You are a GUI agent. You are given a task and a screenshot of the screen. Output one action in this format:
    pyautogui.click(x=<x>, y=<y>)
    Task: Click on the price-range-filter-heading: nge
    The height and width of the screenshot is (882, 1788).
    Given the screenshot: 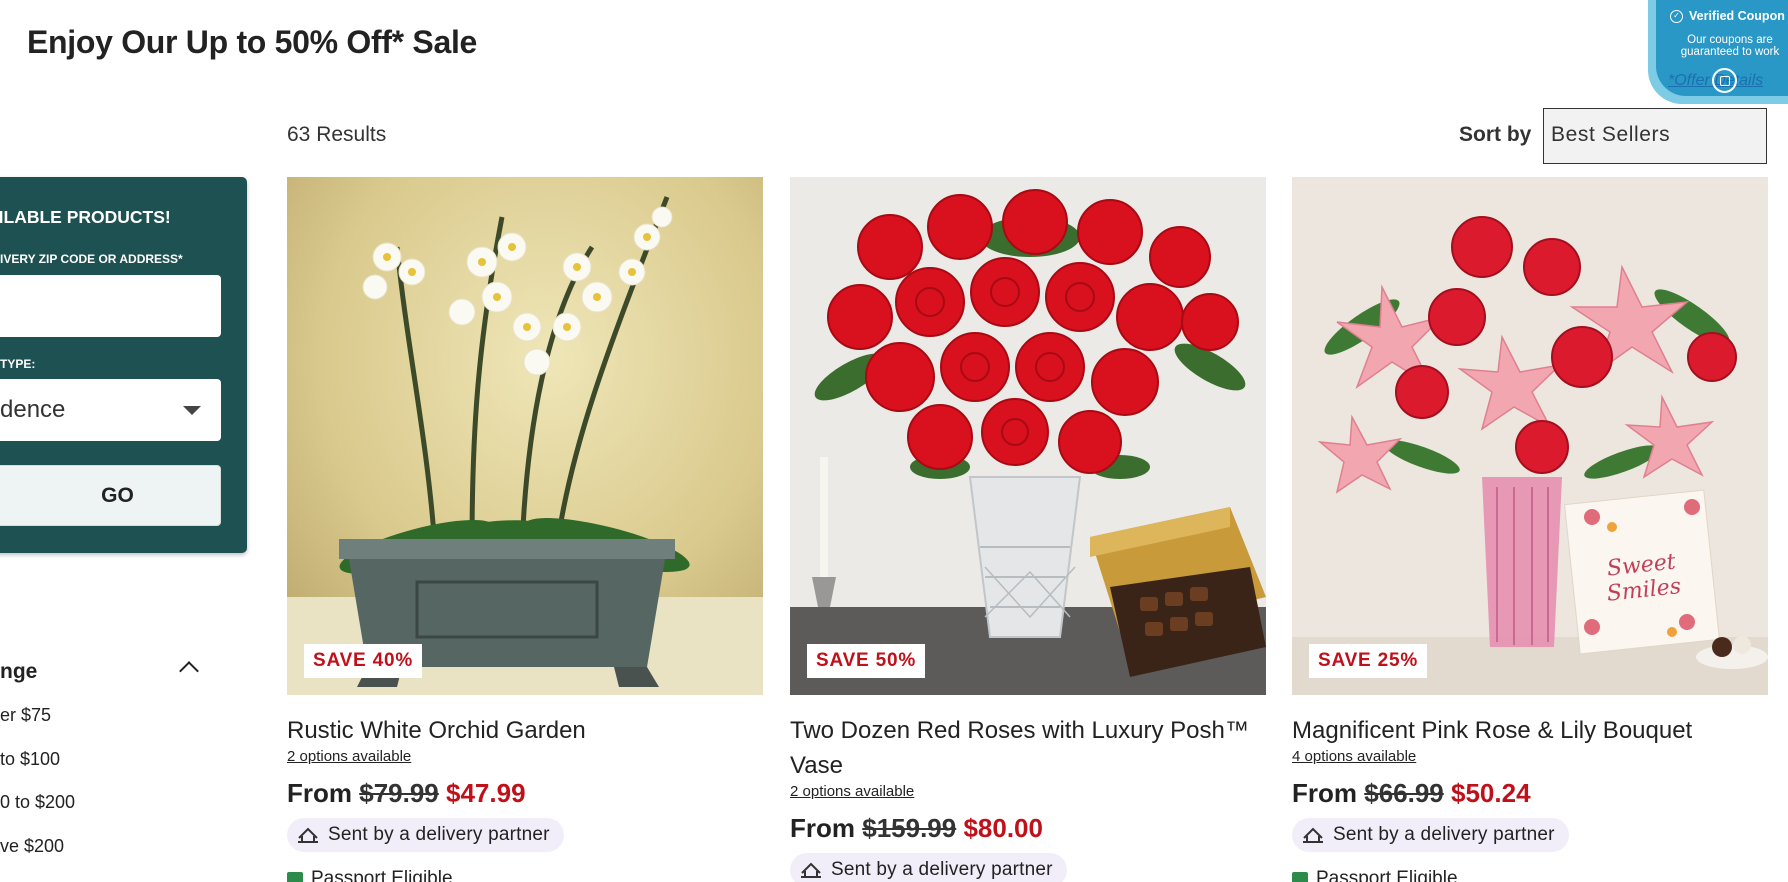 What is the action you would take?
    pyautogui.click(x=18, y=672)
    